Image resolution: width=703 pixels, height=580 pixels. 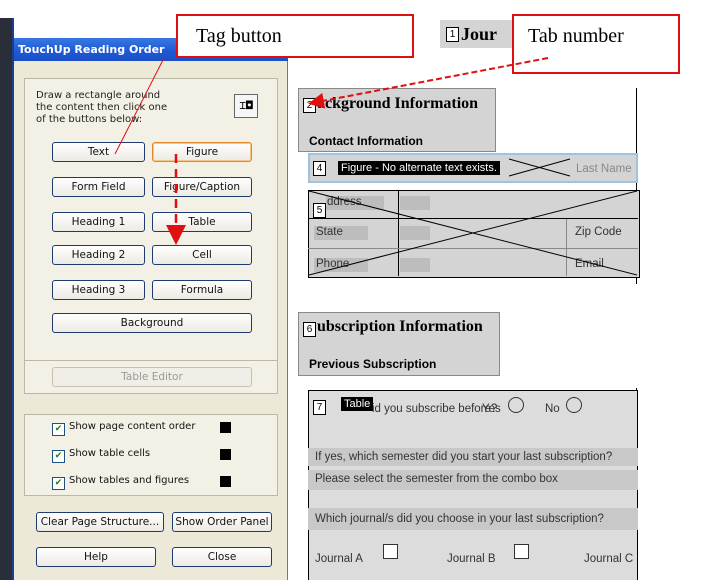 I want to click on journal-a-label: Journal A, so click(x=339, y=559).